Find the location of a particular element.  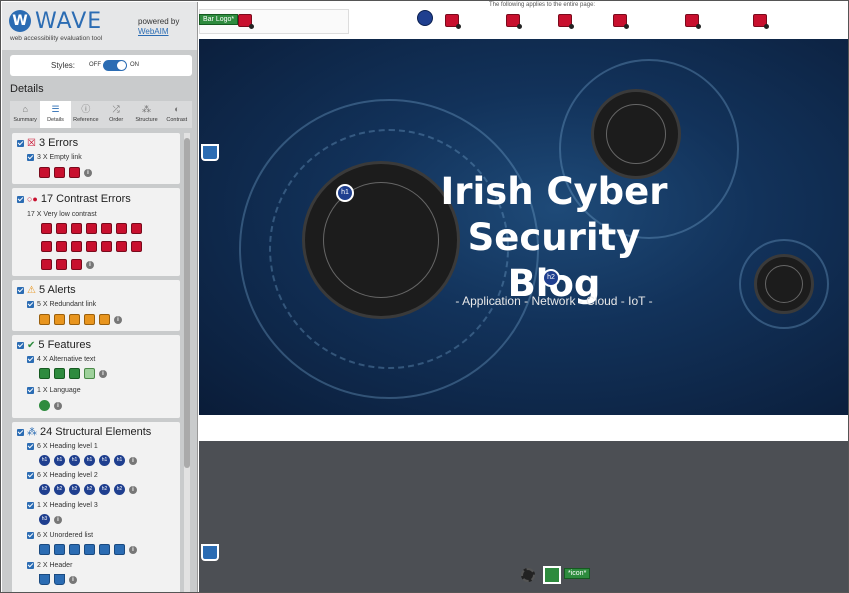

tab-contrast: ◐ Contrast is located at coordinates (177, 114).